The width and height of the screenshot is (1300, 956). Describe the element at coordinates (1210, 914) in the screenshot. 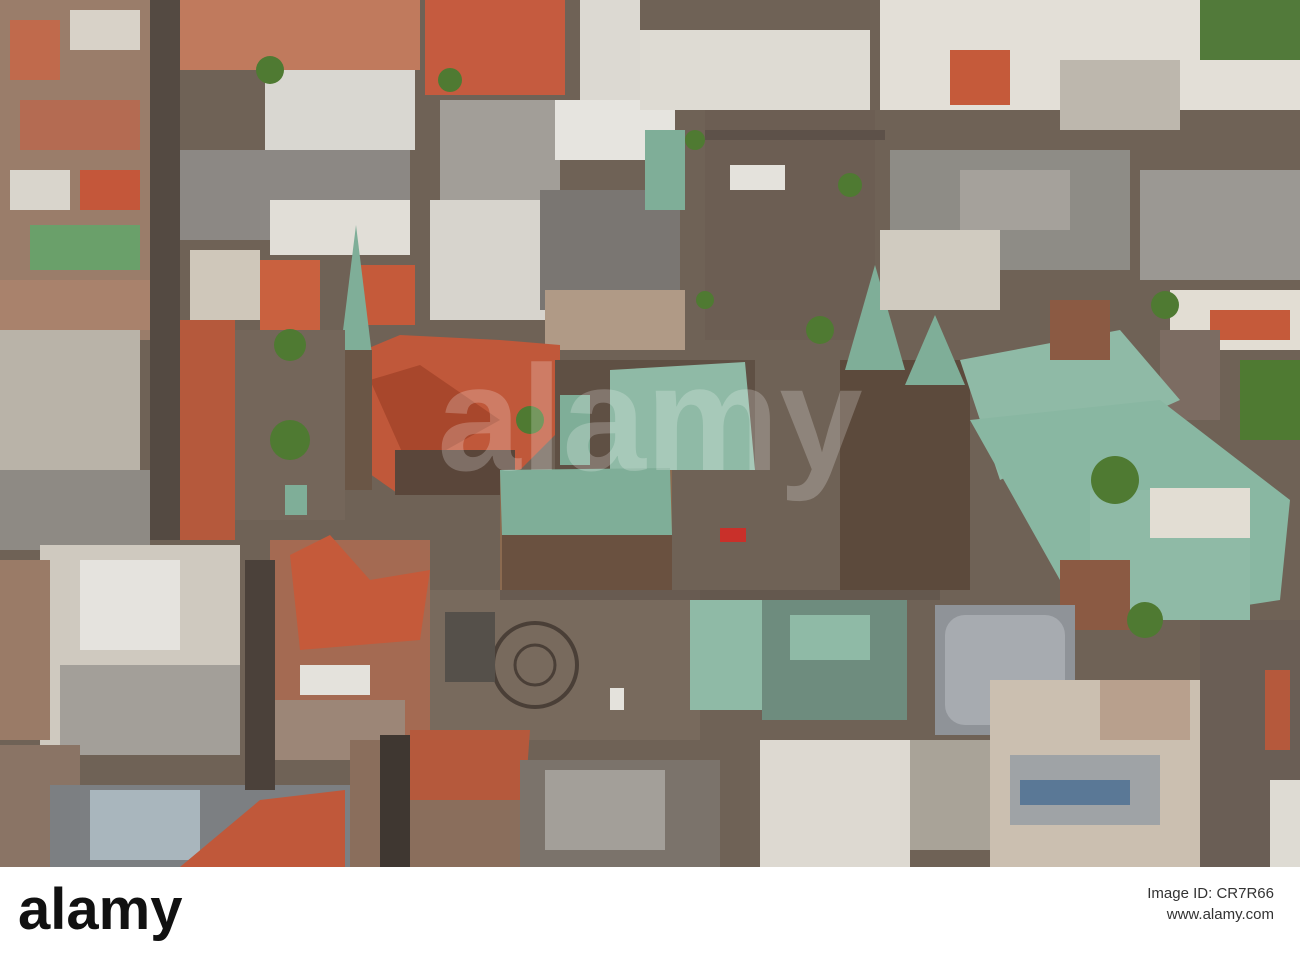

I see `image-url: www.alamy.com` at that location.